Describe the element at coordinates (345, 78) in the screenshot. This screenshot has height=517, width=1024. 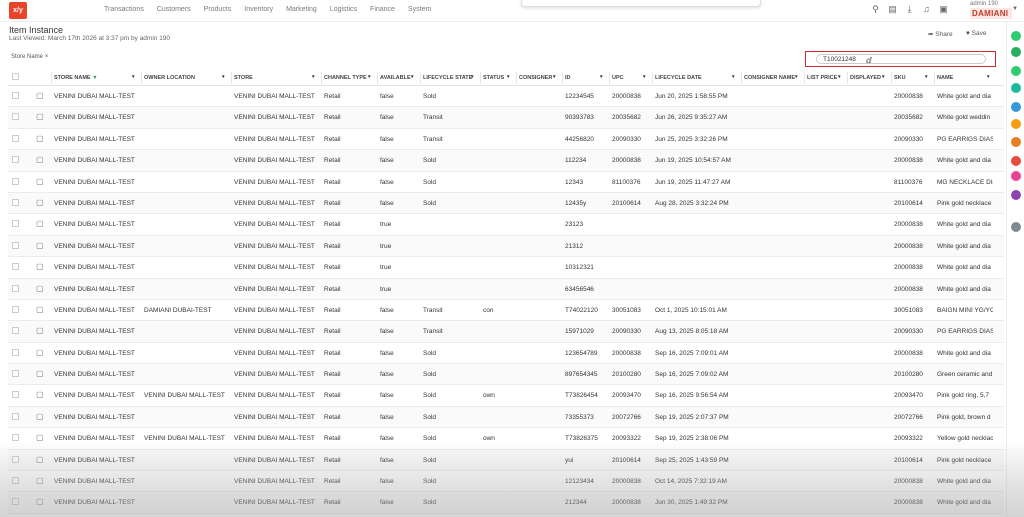
I see `column-header-channel-type: CHANNEL TYPE` at that location.